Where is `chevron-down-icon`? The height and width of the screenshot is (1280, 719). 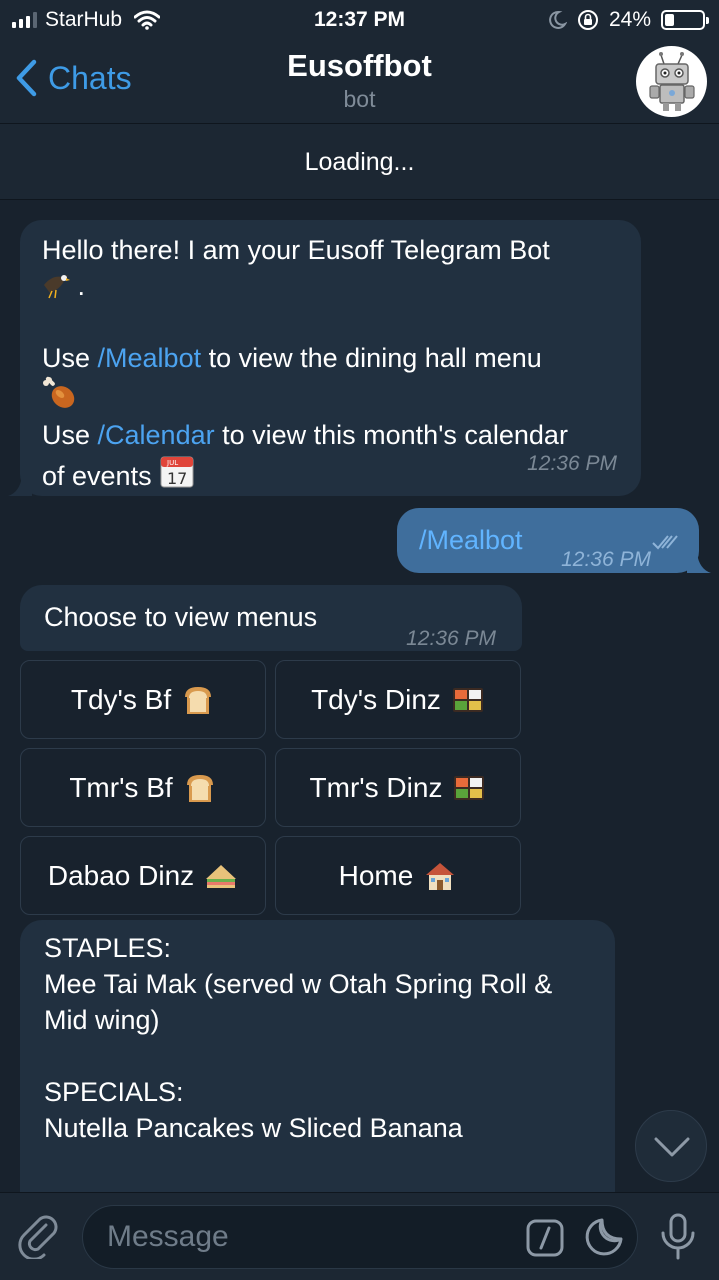 chevron-down-icon is located at coordinates (672, 1147).